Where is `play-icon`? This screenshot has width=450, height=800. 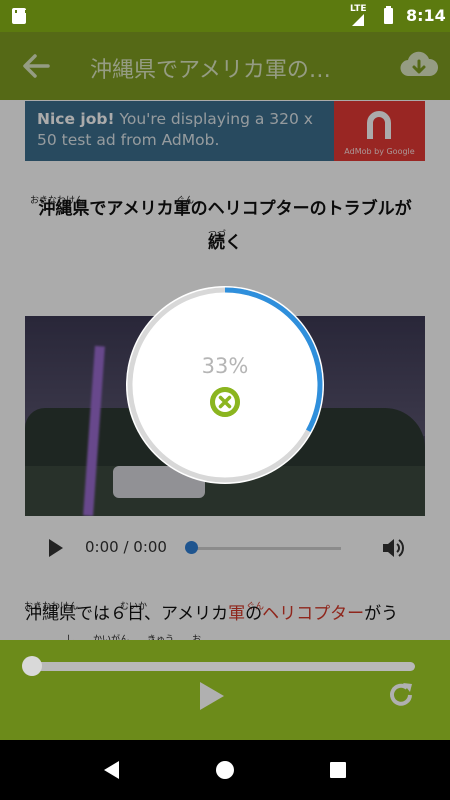 play-icon is located at coordinates (212, 696).